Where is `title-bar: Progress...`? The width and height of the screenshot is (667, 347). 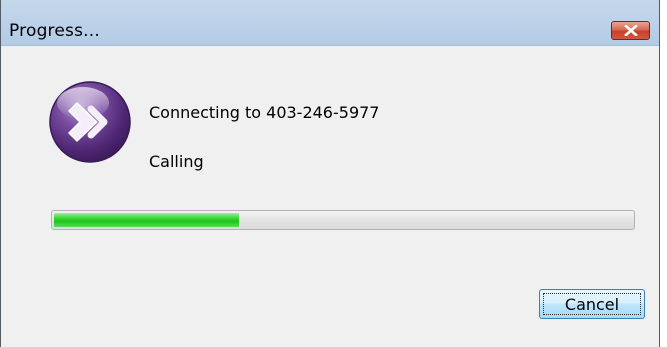 title-bar: Progress... is located at coordinates (330, 23).